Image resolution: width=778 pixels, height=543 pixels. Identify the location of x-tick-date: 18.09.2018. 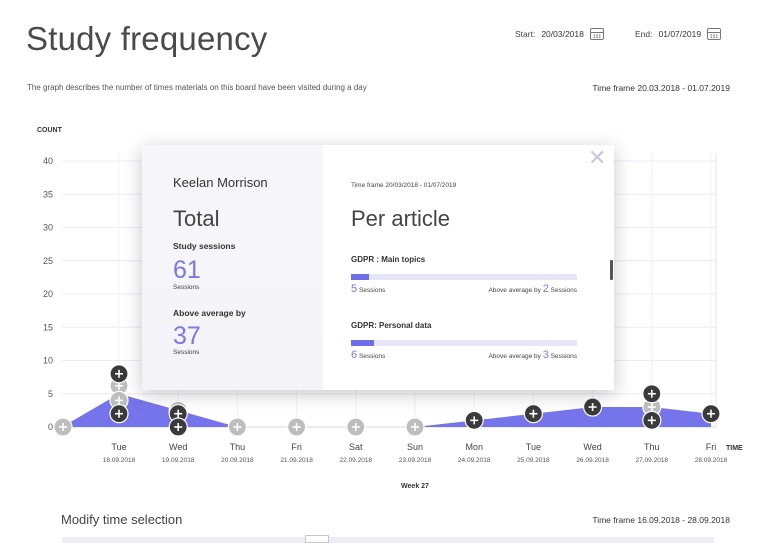
(119, 460).